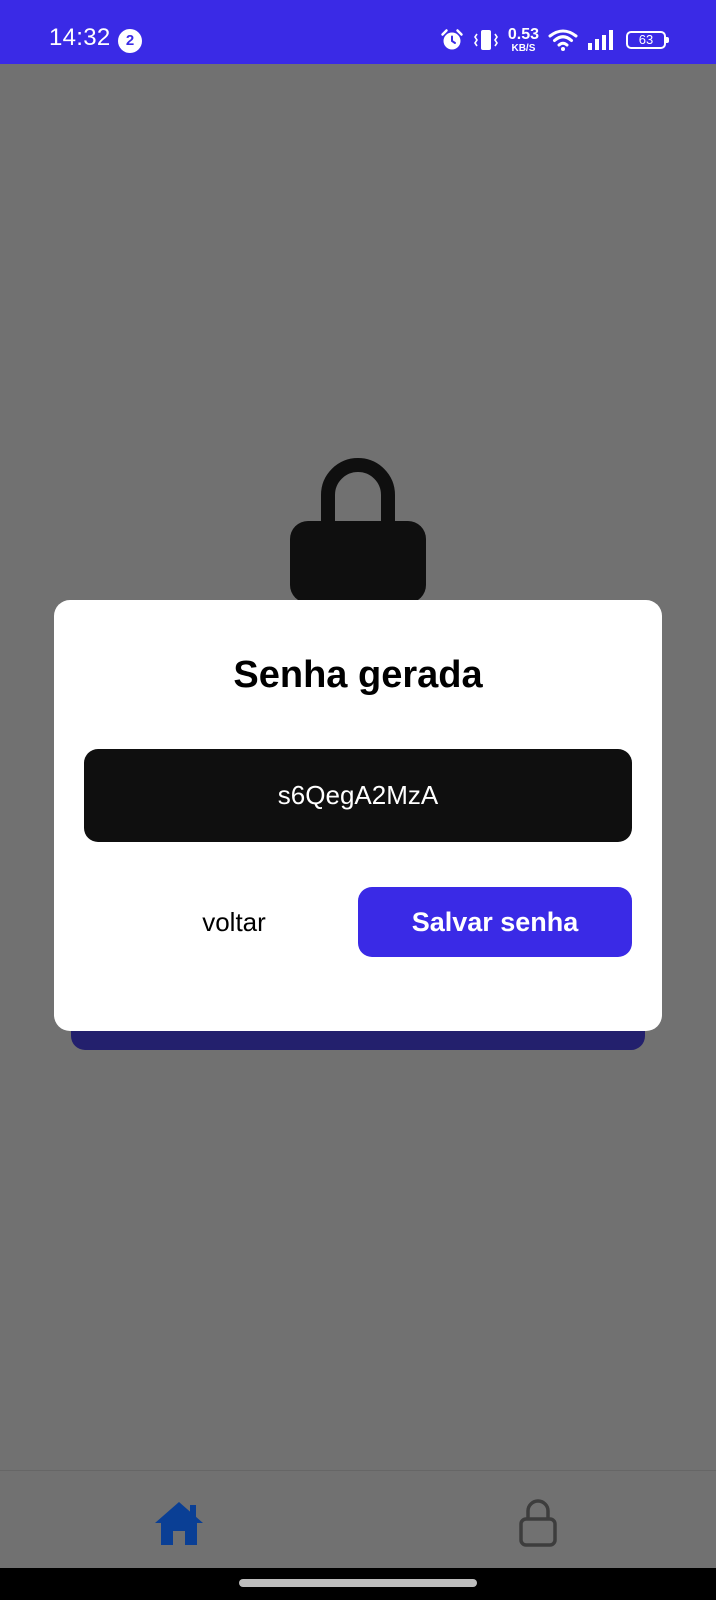  What do you see at coordinates (523, 34) in the screenshot?
I see `network-speed-value: 0.53` at bounding box center [523, 34].